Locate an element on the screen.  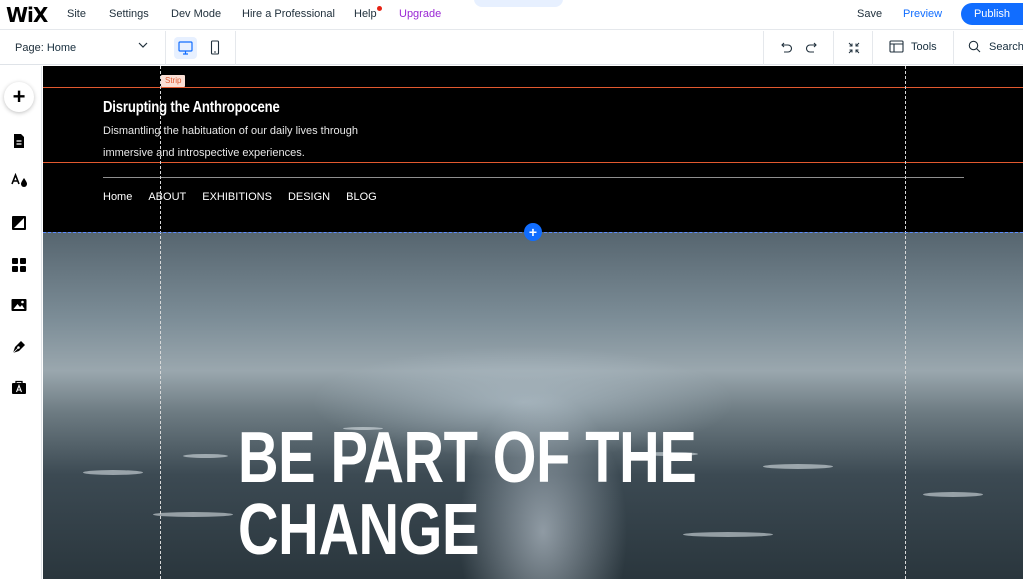
design-button is located at coordinates (19, 180).